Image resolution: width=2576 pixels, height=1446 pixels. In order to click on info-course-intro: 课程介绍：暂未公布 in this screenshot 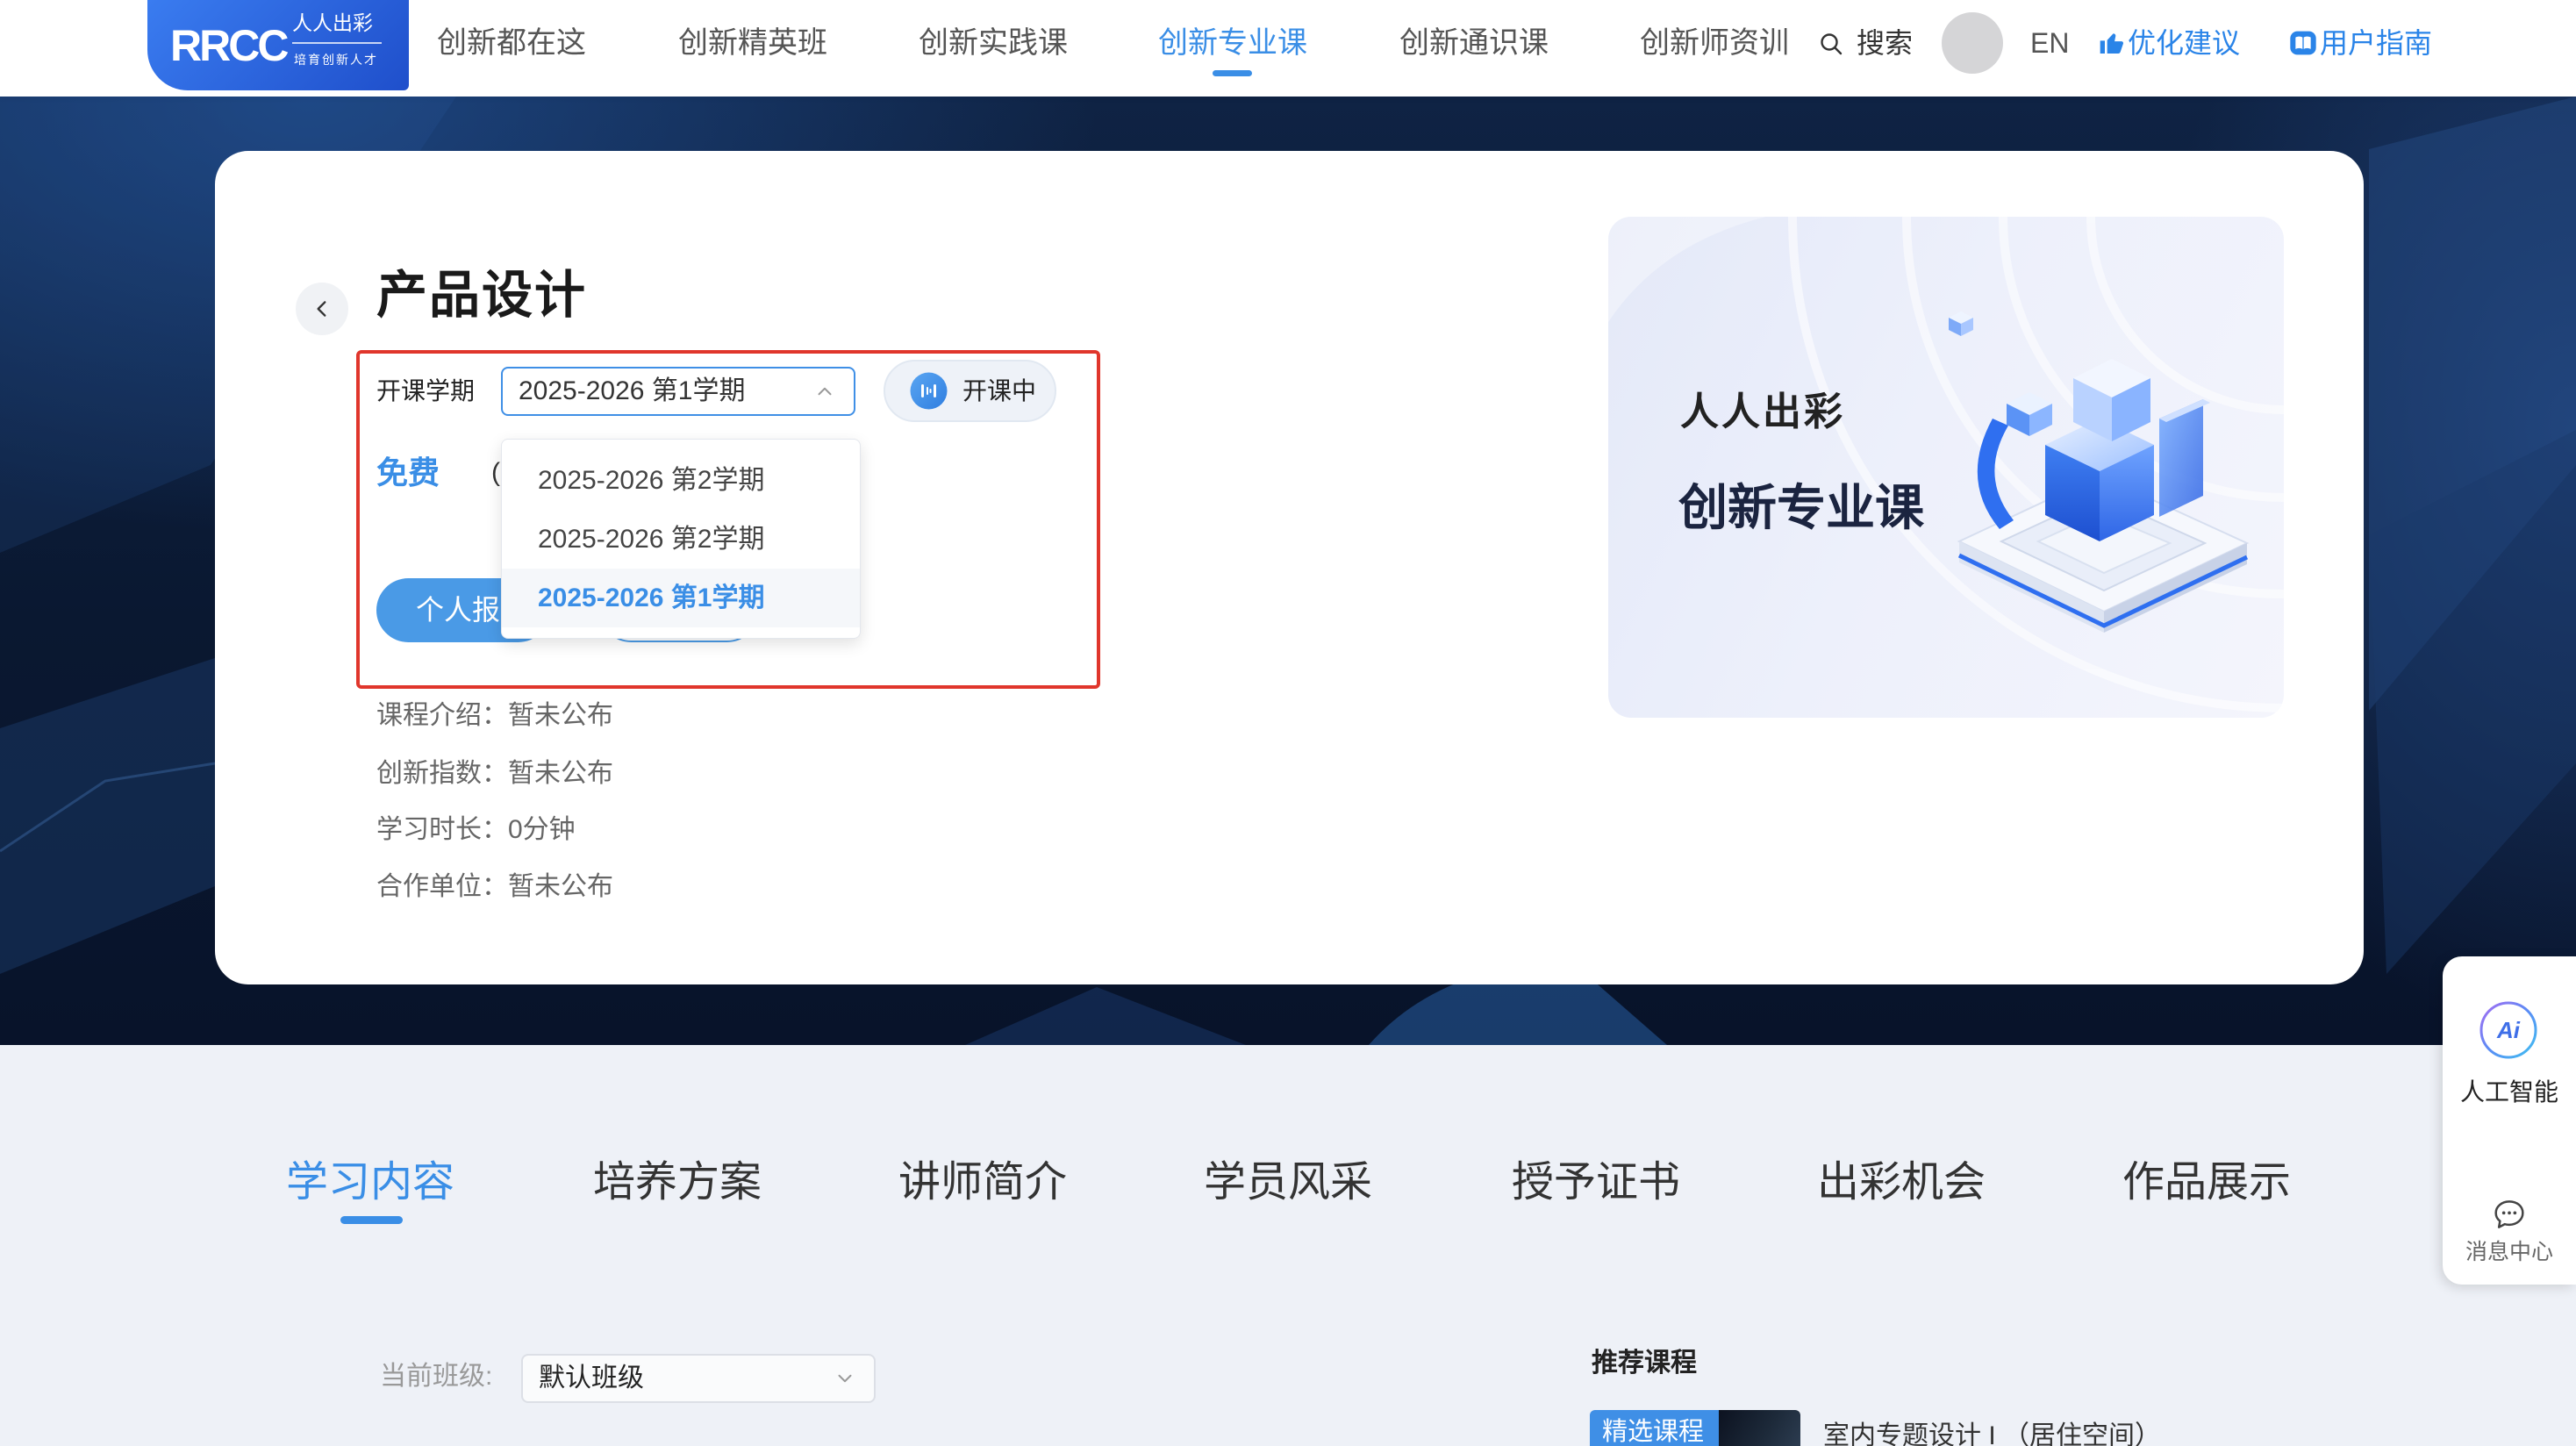, I will do `click(494, 716)`.